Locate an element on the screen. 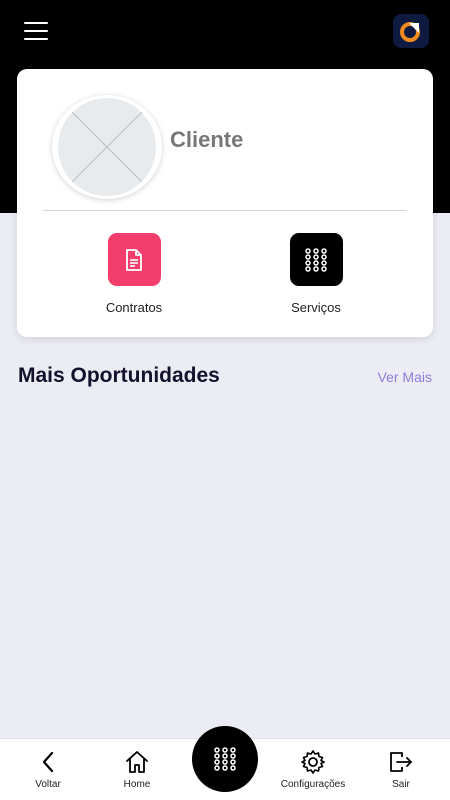 This screenshot has height=800, width=450. center-menu-button is located at coordinates (225, 759).